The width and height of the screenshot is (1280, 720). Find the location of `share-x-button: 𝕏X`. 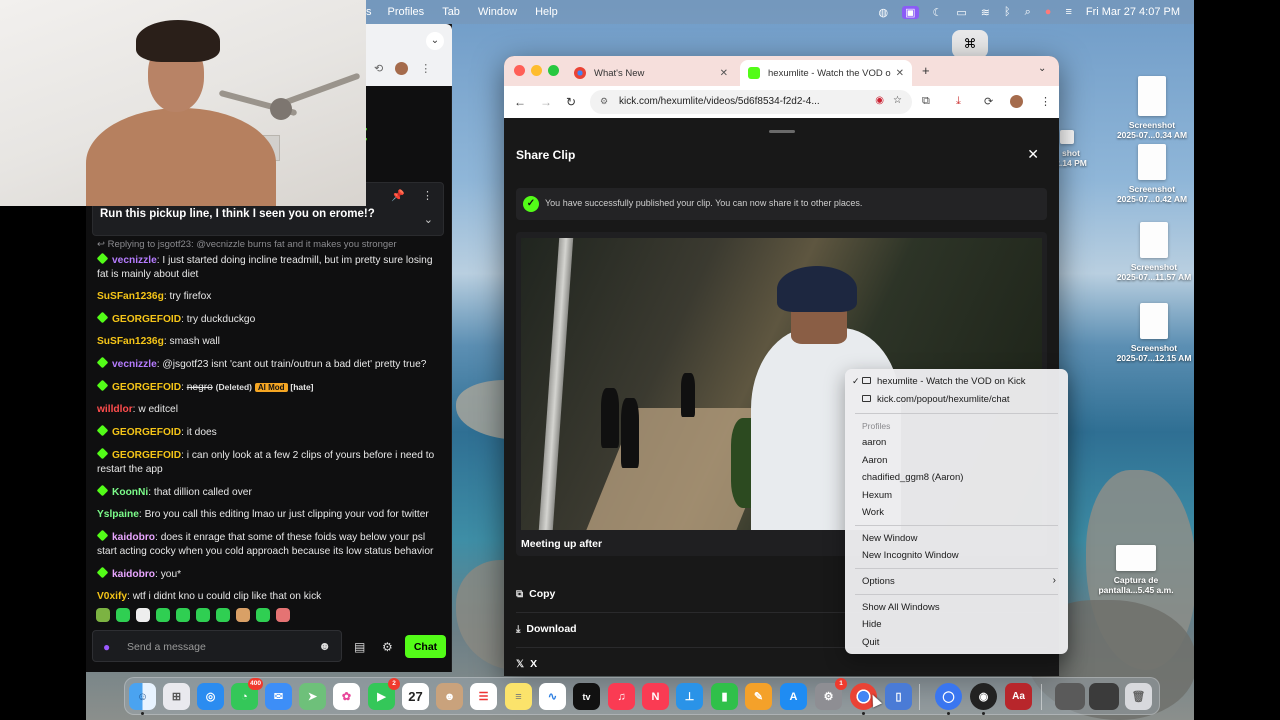

share-x-button: 𝕏X is located at coordinates (526, 664).